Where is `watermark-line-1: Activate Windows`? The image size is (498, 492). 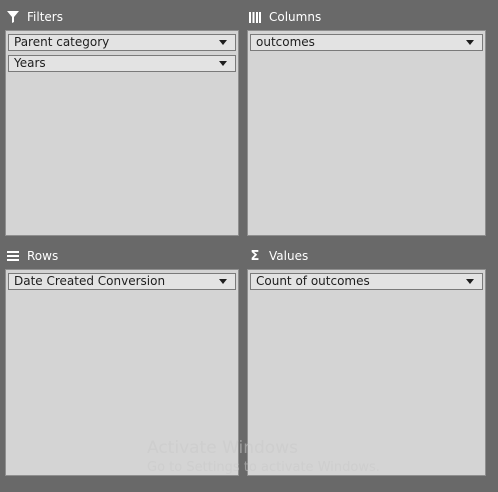
watermark-line-1: Activate Windows is located at coordinates (222, 448).